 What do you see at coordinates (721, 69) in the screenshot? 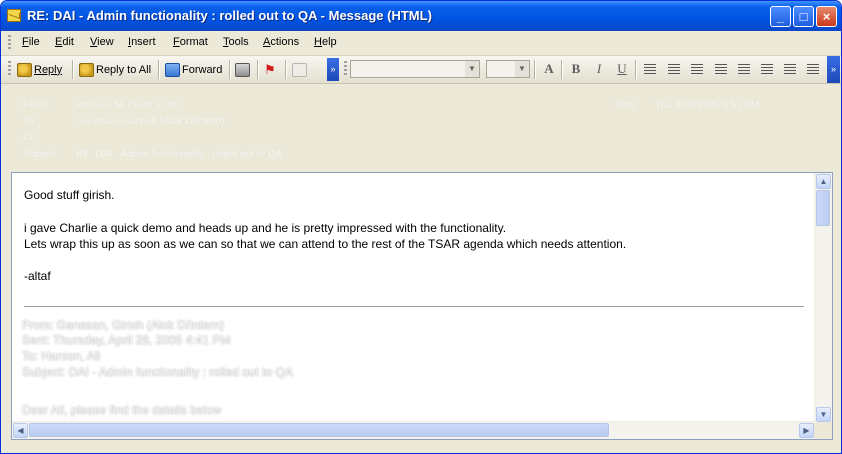
I see `bullets-icon` at bounding box center [721, 69].